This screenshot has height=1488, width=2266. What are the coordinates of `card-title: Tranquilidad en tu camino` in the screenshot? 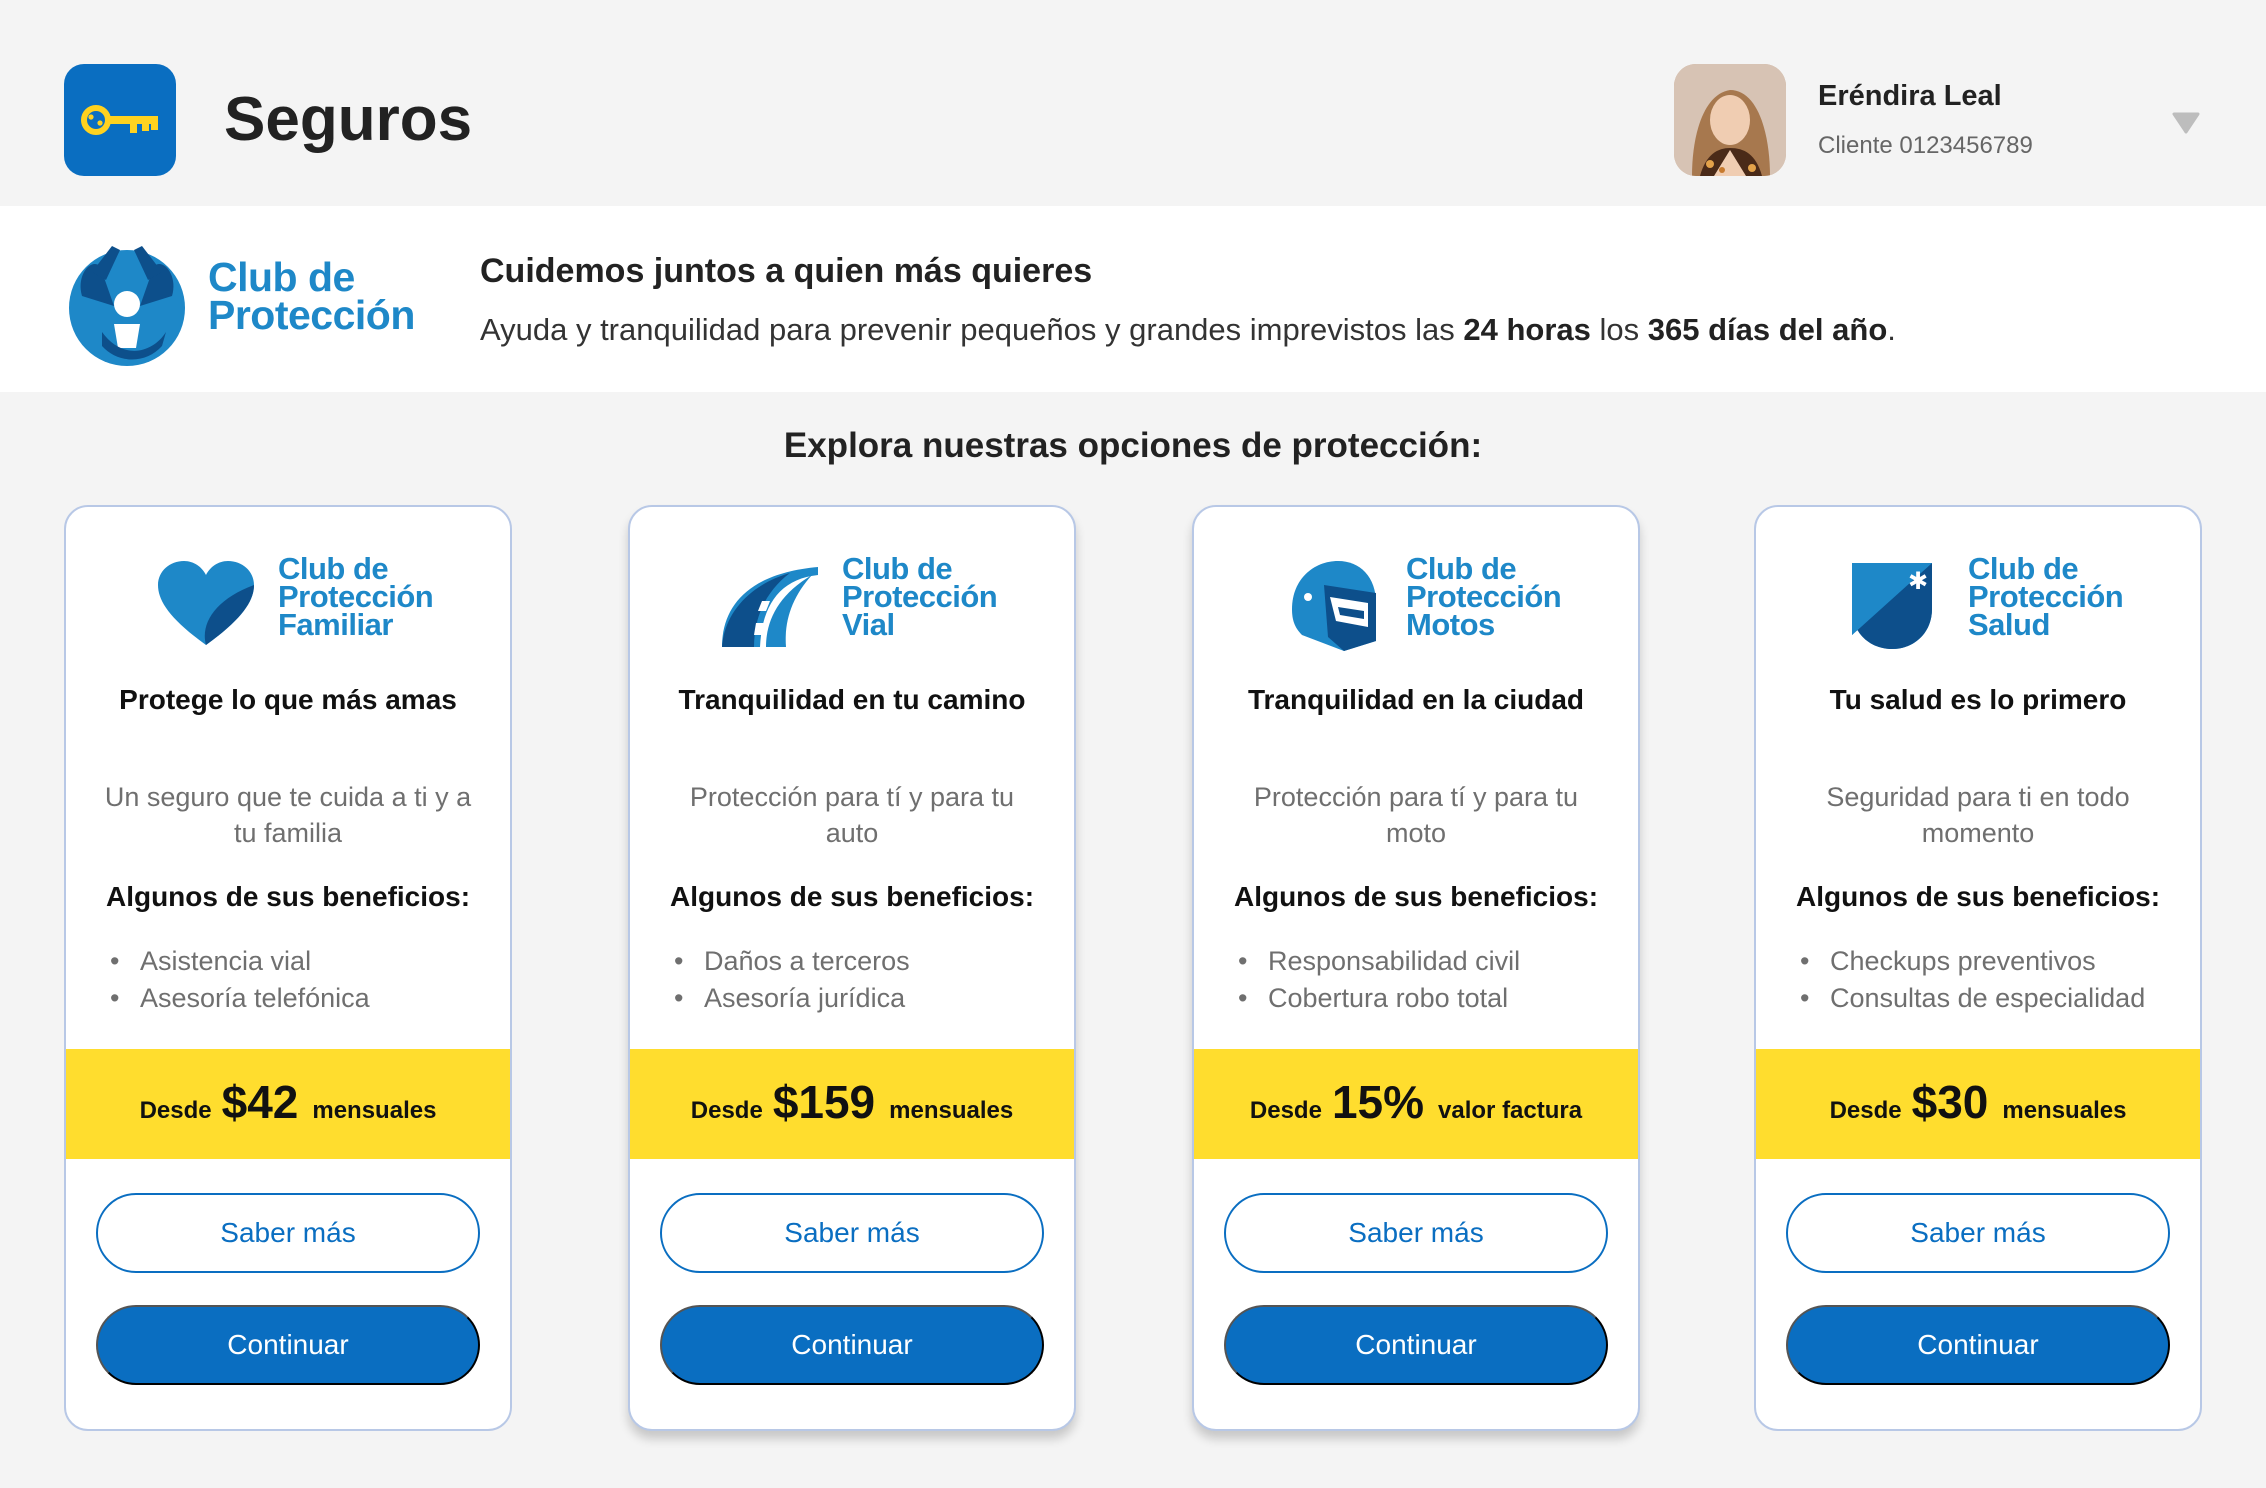 It's located at (852, 699).